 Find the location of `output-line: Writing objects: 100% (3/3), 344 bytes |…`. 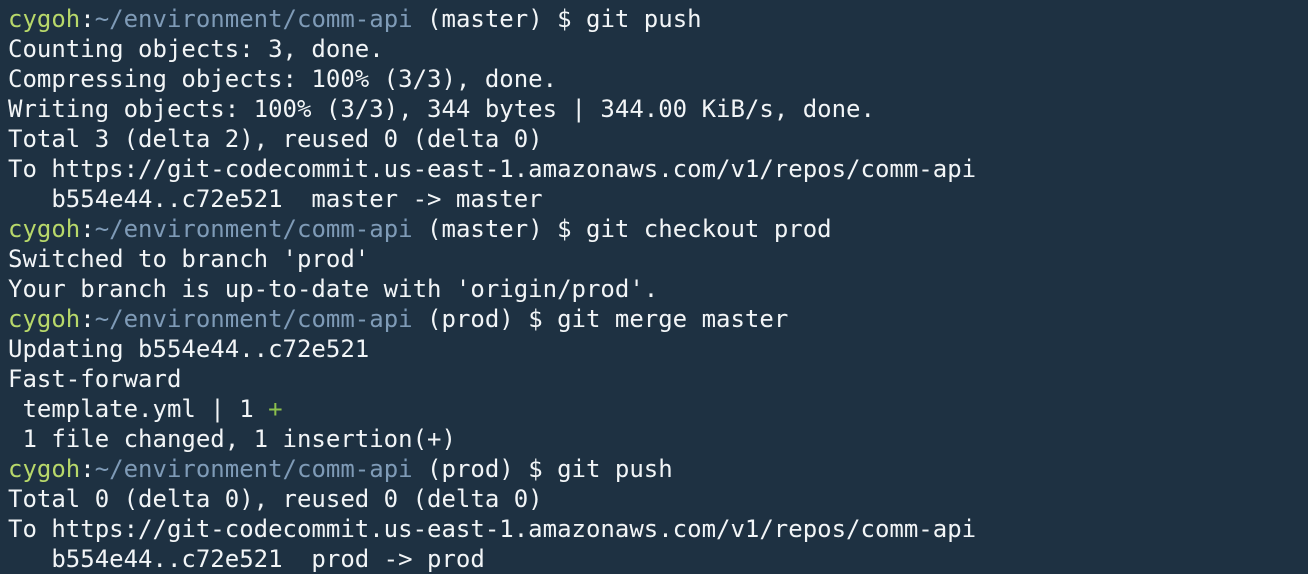

output-line: Writing objects: 100% (3/3), 344 bytes |… is located at coordinates (441, 109).